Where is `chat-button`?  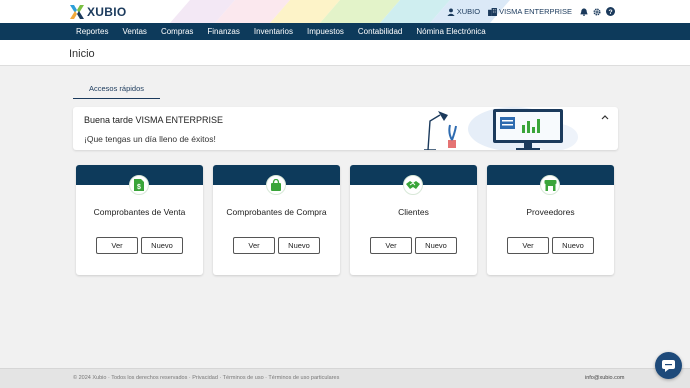 chat-button is located at coordinates (668, 365).